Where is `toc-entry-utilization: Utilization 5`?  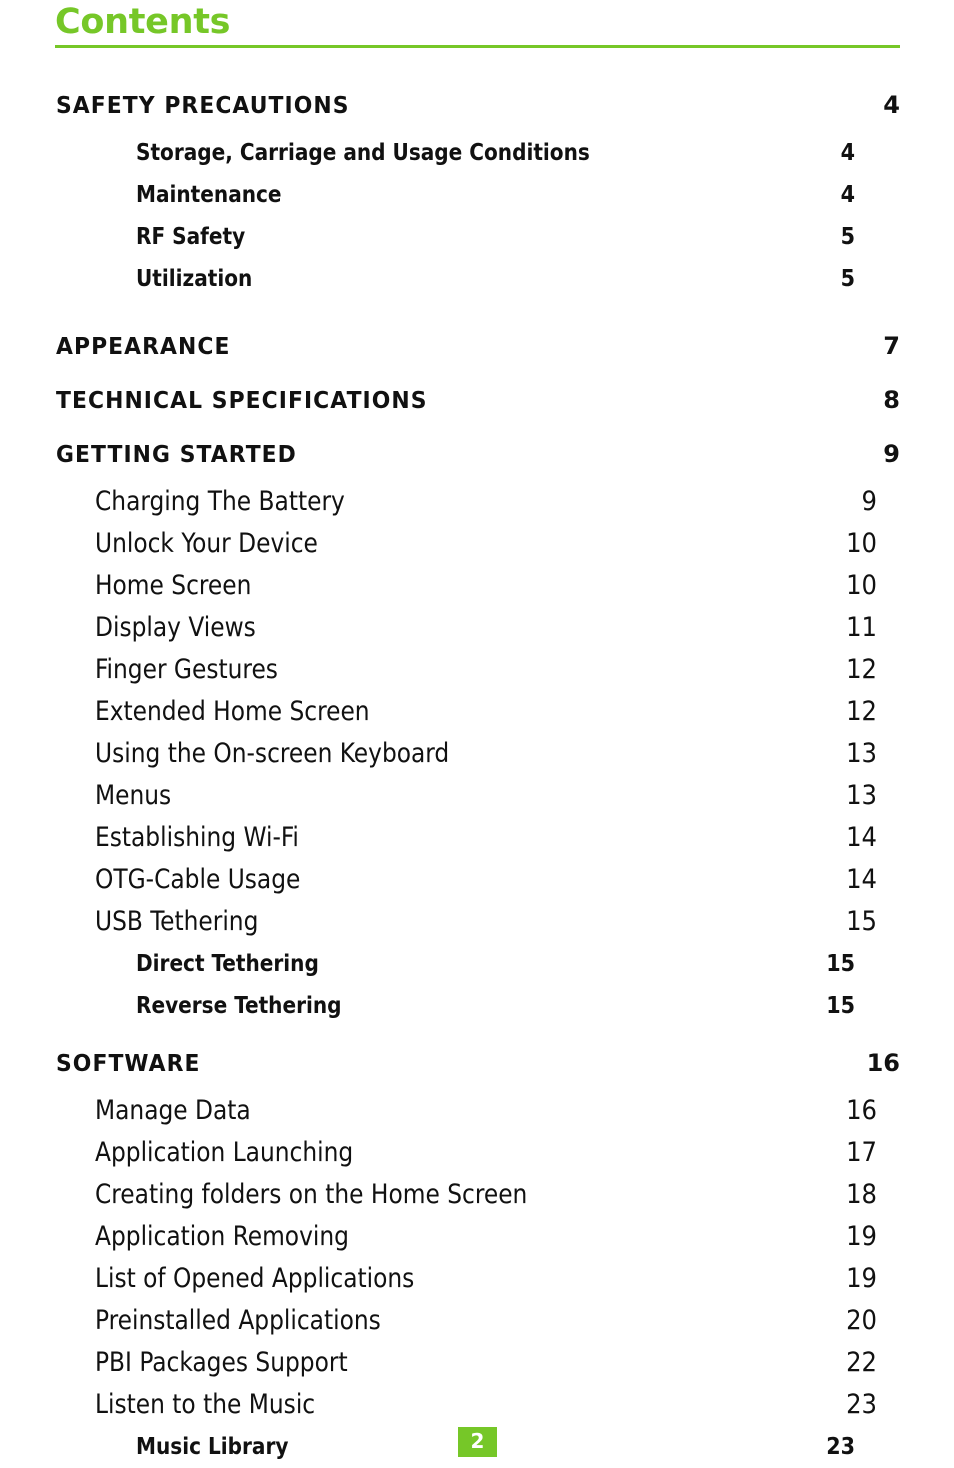 toc-entry-utilization: Utilization 5 is located at coordinates (477, 279).